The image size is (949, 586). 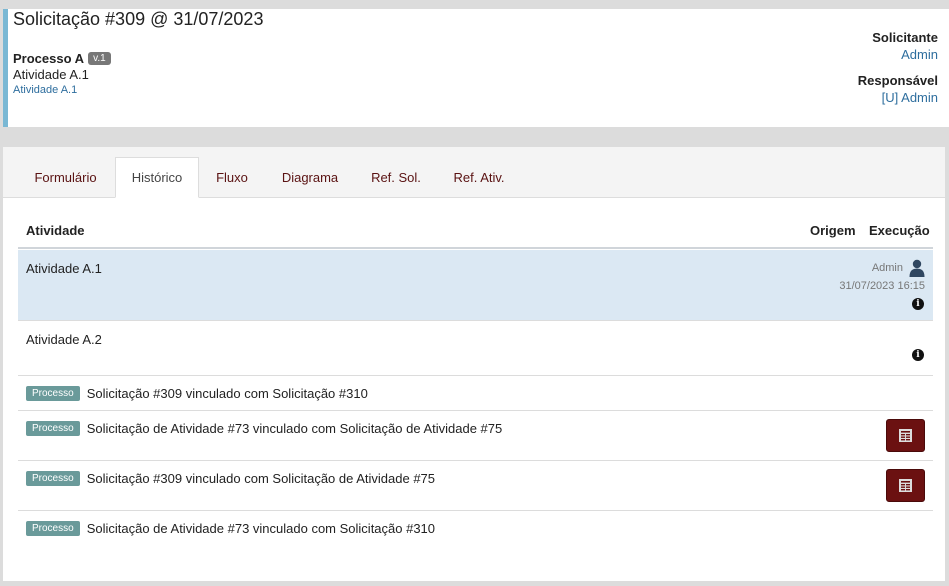 What do you see at coordinates (64, 268) in the screenshot?
I see `row-activity: Atividade A.1` at bounding box center [64, 268].